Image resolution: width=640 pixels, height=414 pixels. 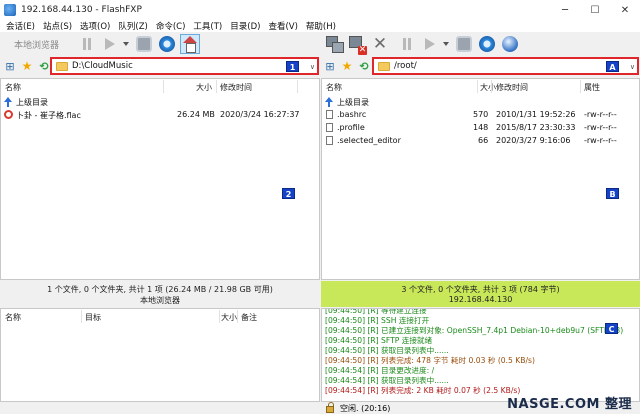 What do you see at coordinates (93, 317) in the screenshot?
I see `col-target: 目标` at bounding box center [93, 317].